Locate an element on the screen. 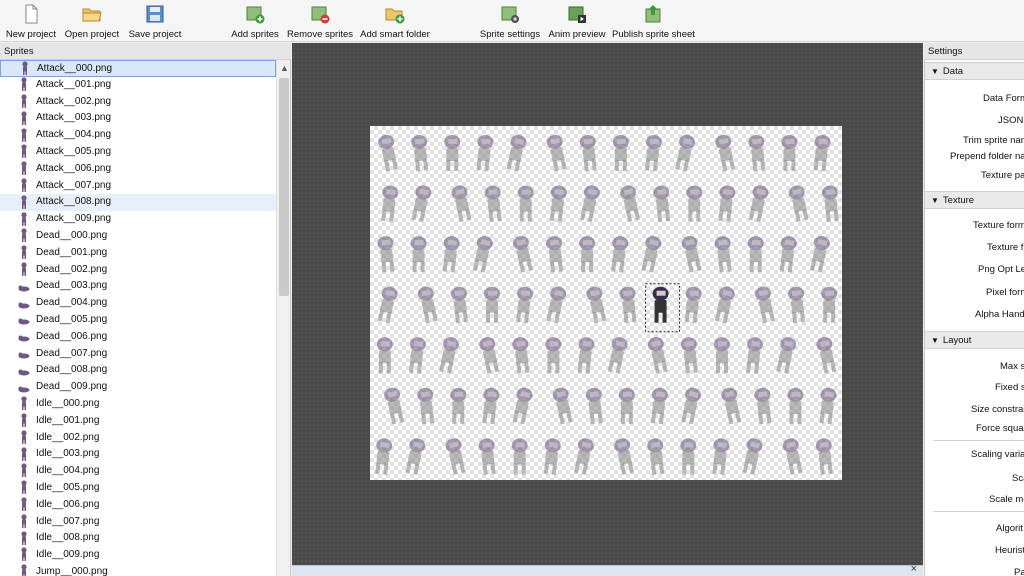  remove-sprites-button: Remove sprites is located at coordinates (320, 21).